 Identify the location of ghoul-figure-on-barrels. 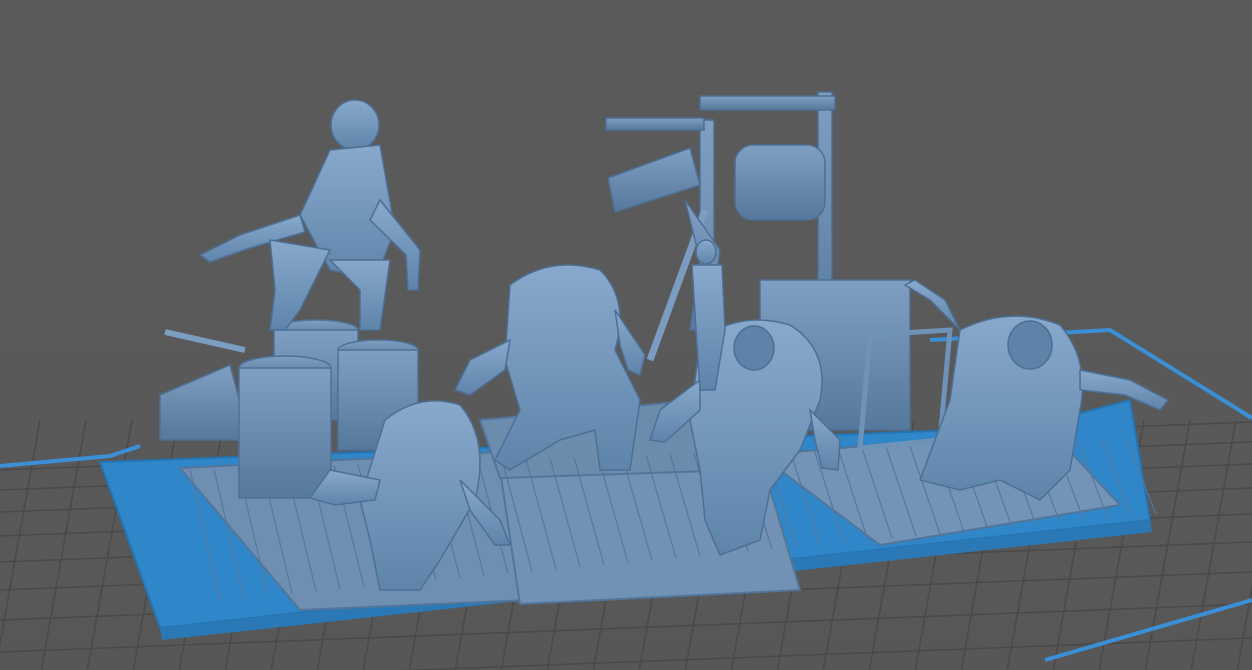
(309, 215).